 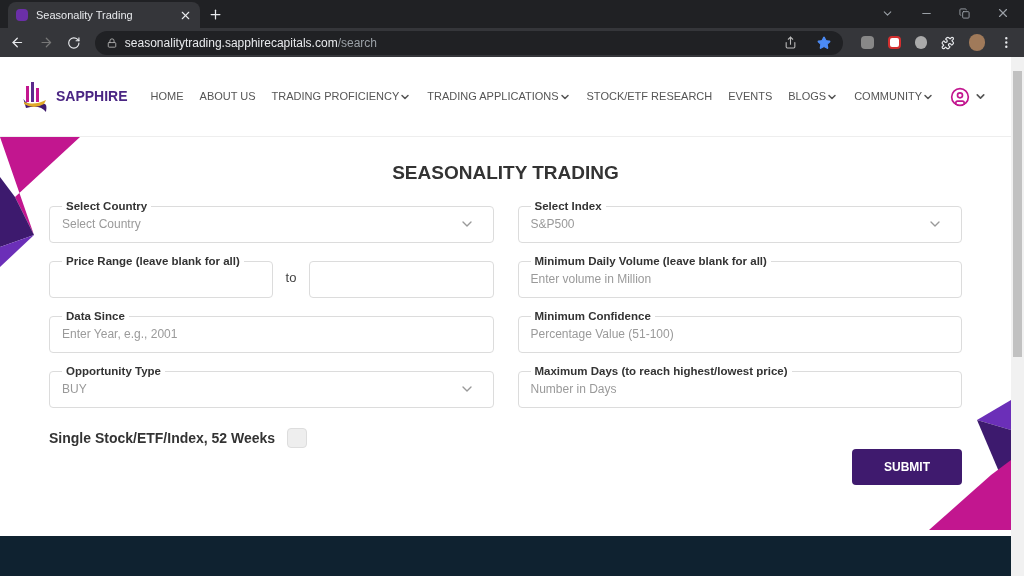 I want to click on url-text: seasonalitytrading.sapphirecapitals.com/search, so click(x=251, y=43).